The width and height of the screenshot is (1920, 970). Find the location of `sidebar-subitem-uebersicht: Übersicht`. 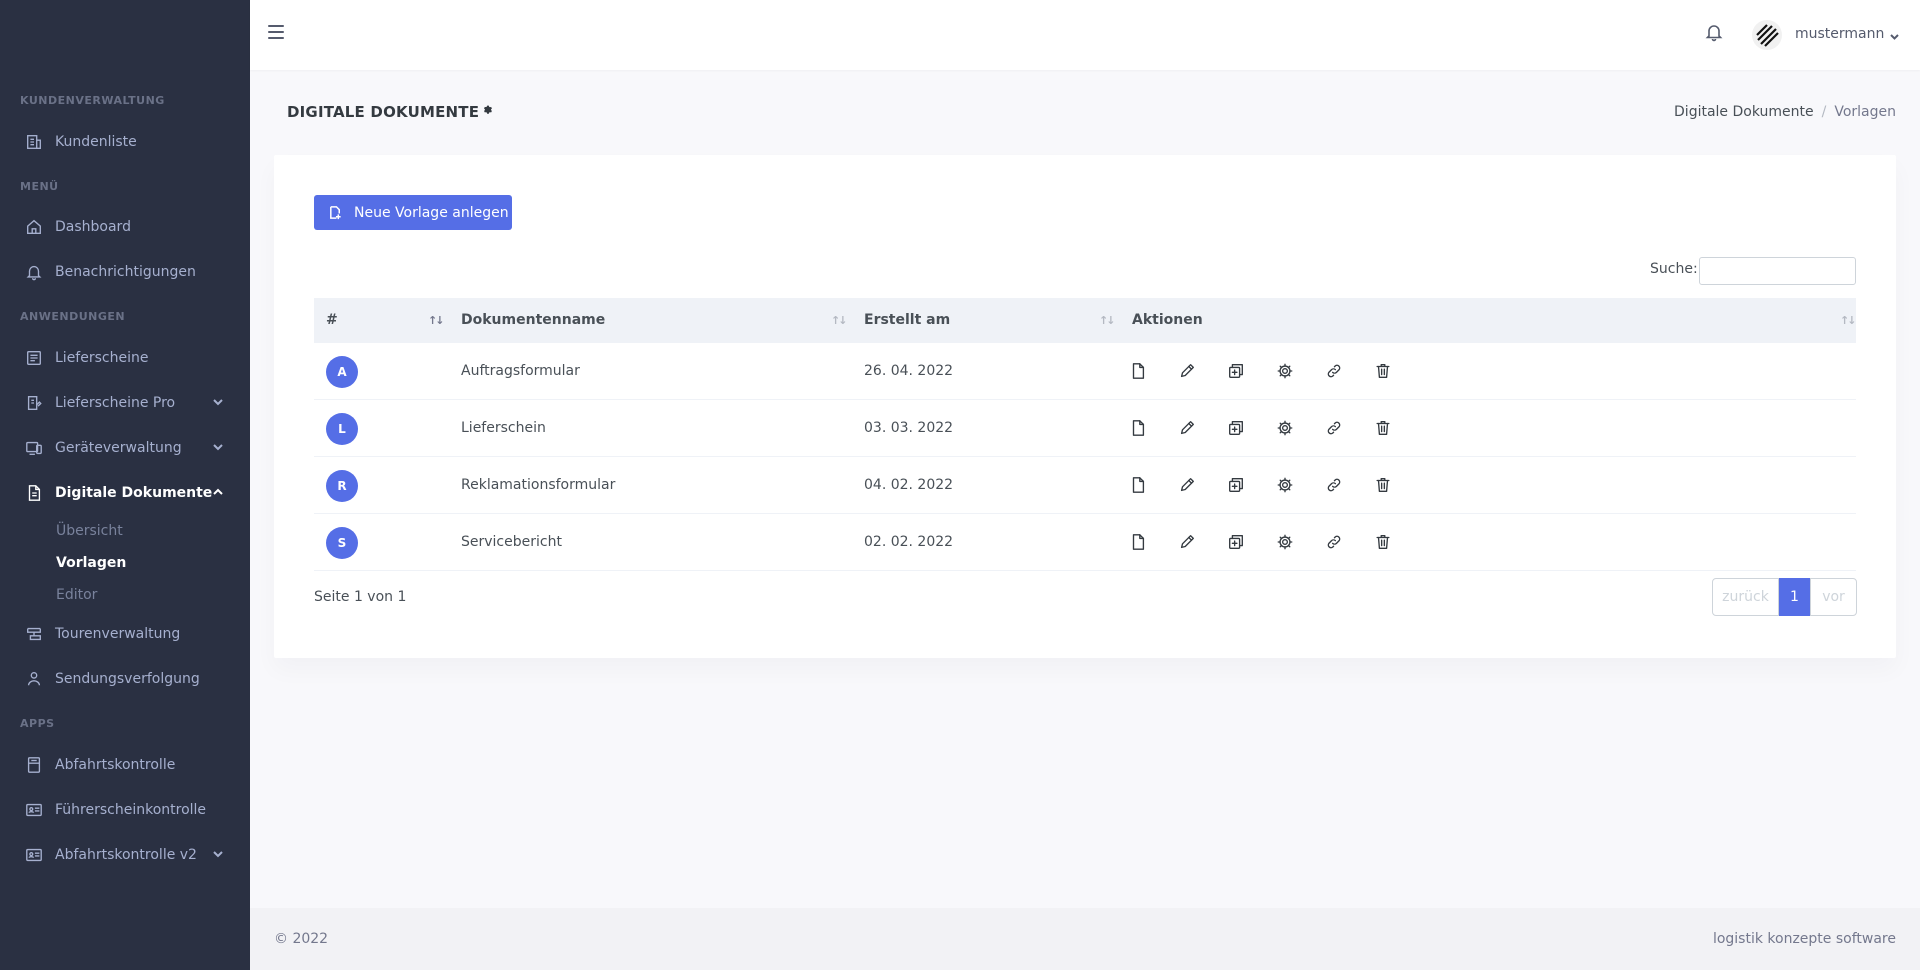

sidebar-subitem-uebersicht: Übersicht is located at coordinates (89, 531).